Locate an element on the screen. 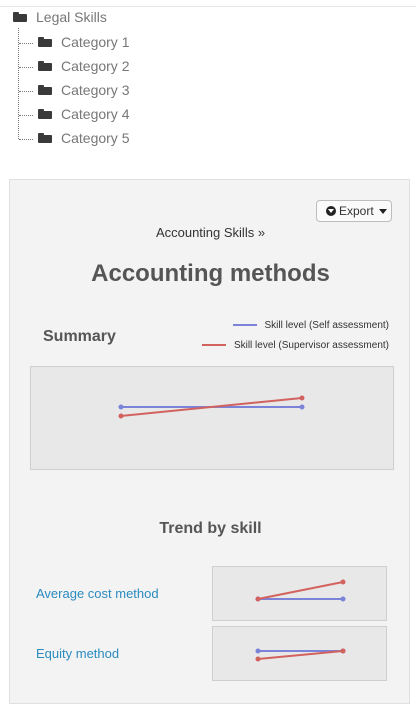 This screenshot has width=416, height=707. summary-chart-svg is located at coordinates (211, 407).